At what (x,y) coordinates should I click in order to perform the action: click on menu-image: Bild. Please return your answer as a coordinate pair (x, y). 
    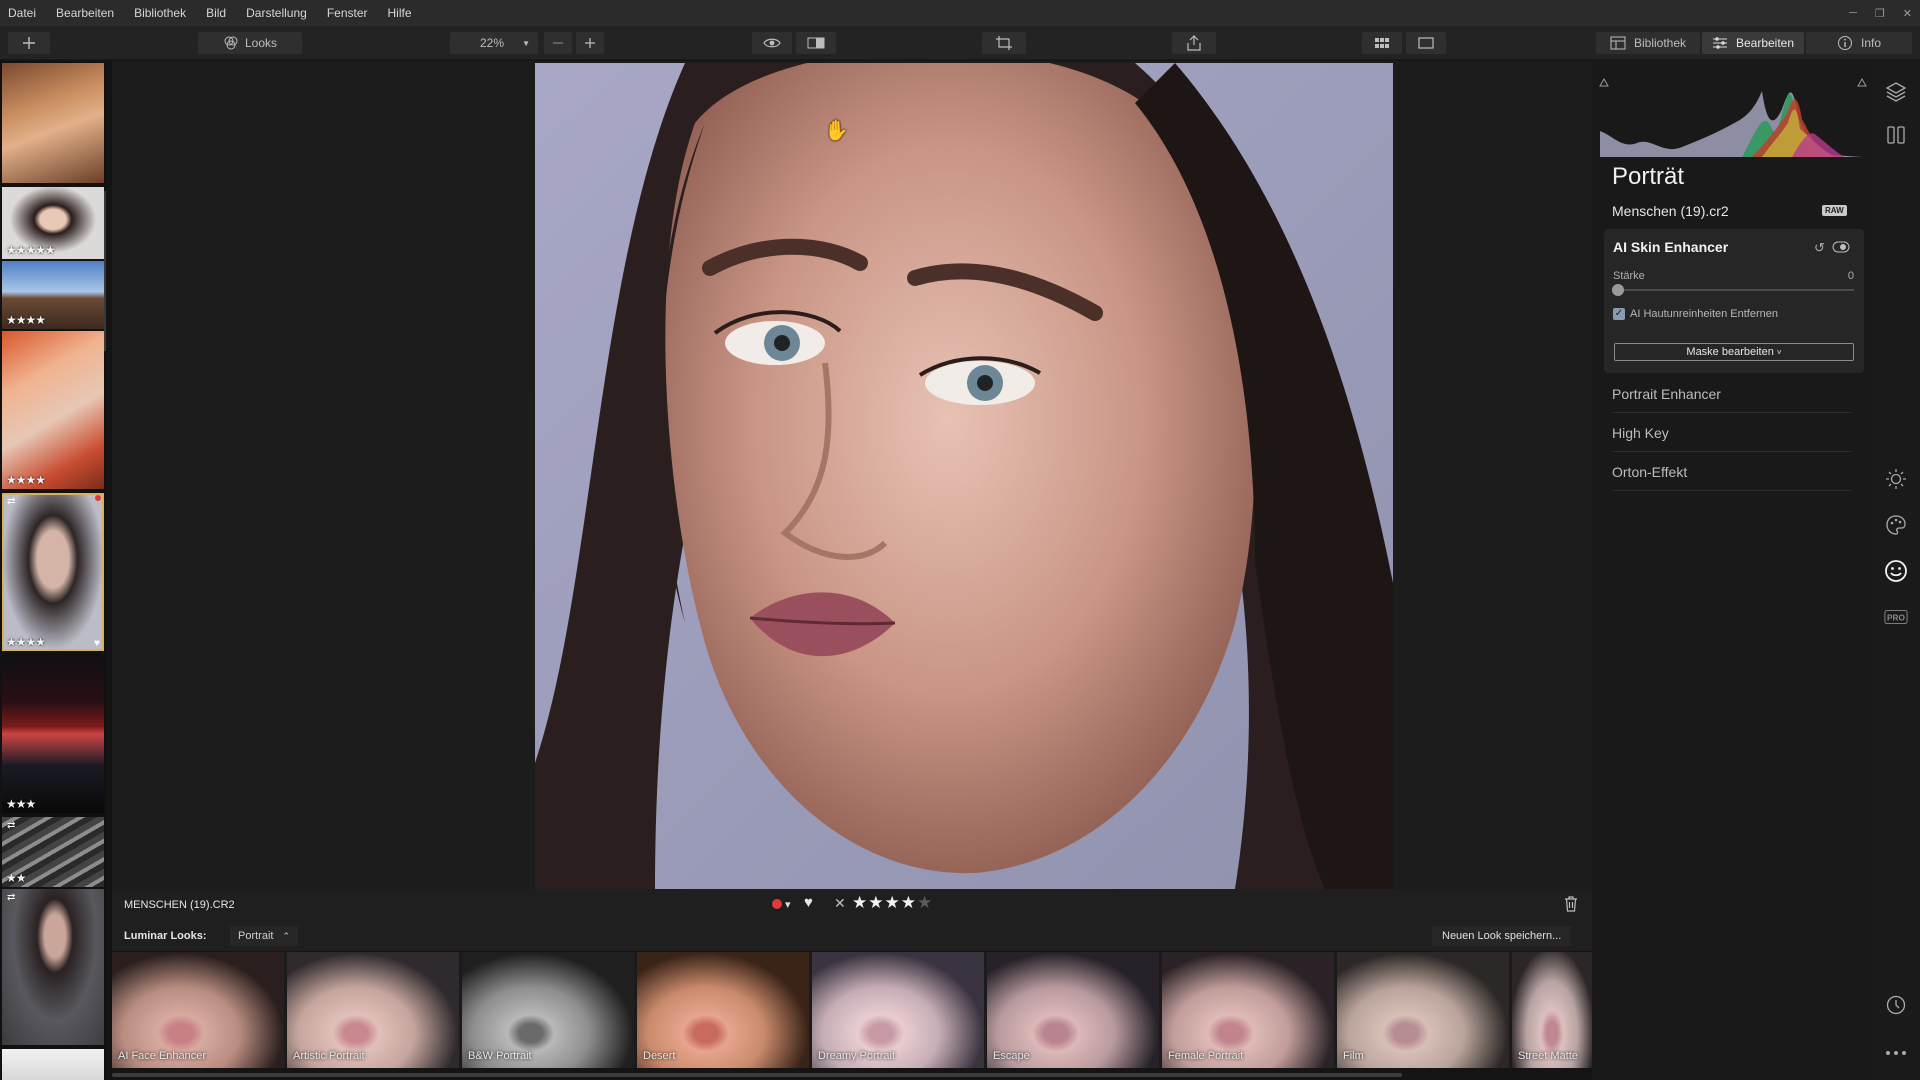
    Looking at the image, I should click on (216, 13).